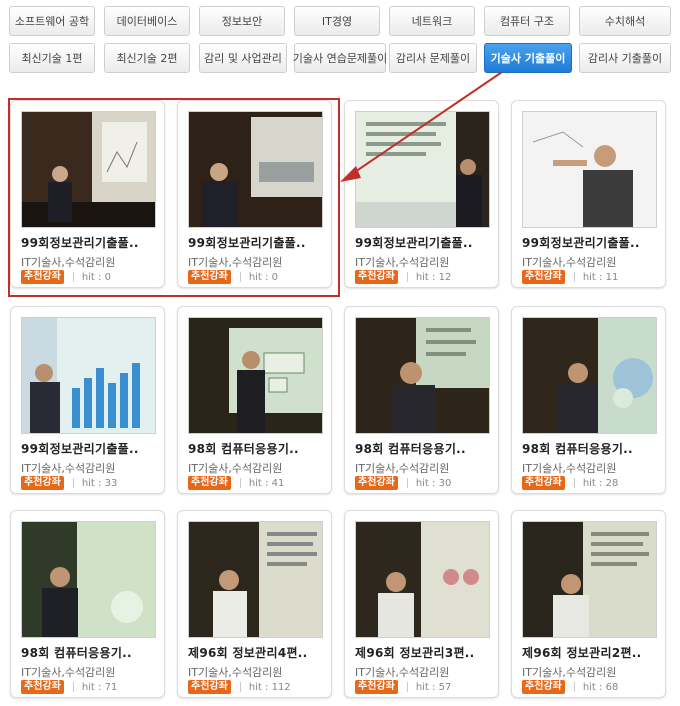 The height and width of the screenshot is (706, 680). What do you see at coordinates (592, 652) in the screenshot?
I see `lecture-title: 제96회 정보관리2편..` at bounding box center [592, 652].